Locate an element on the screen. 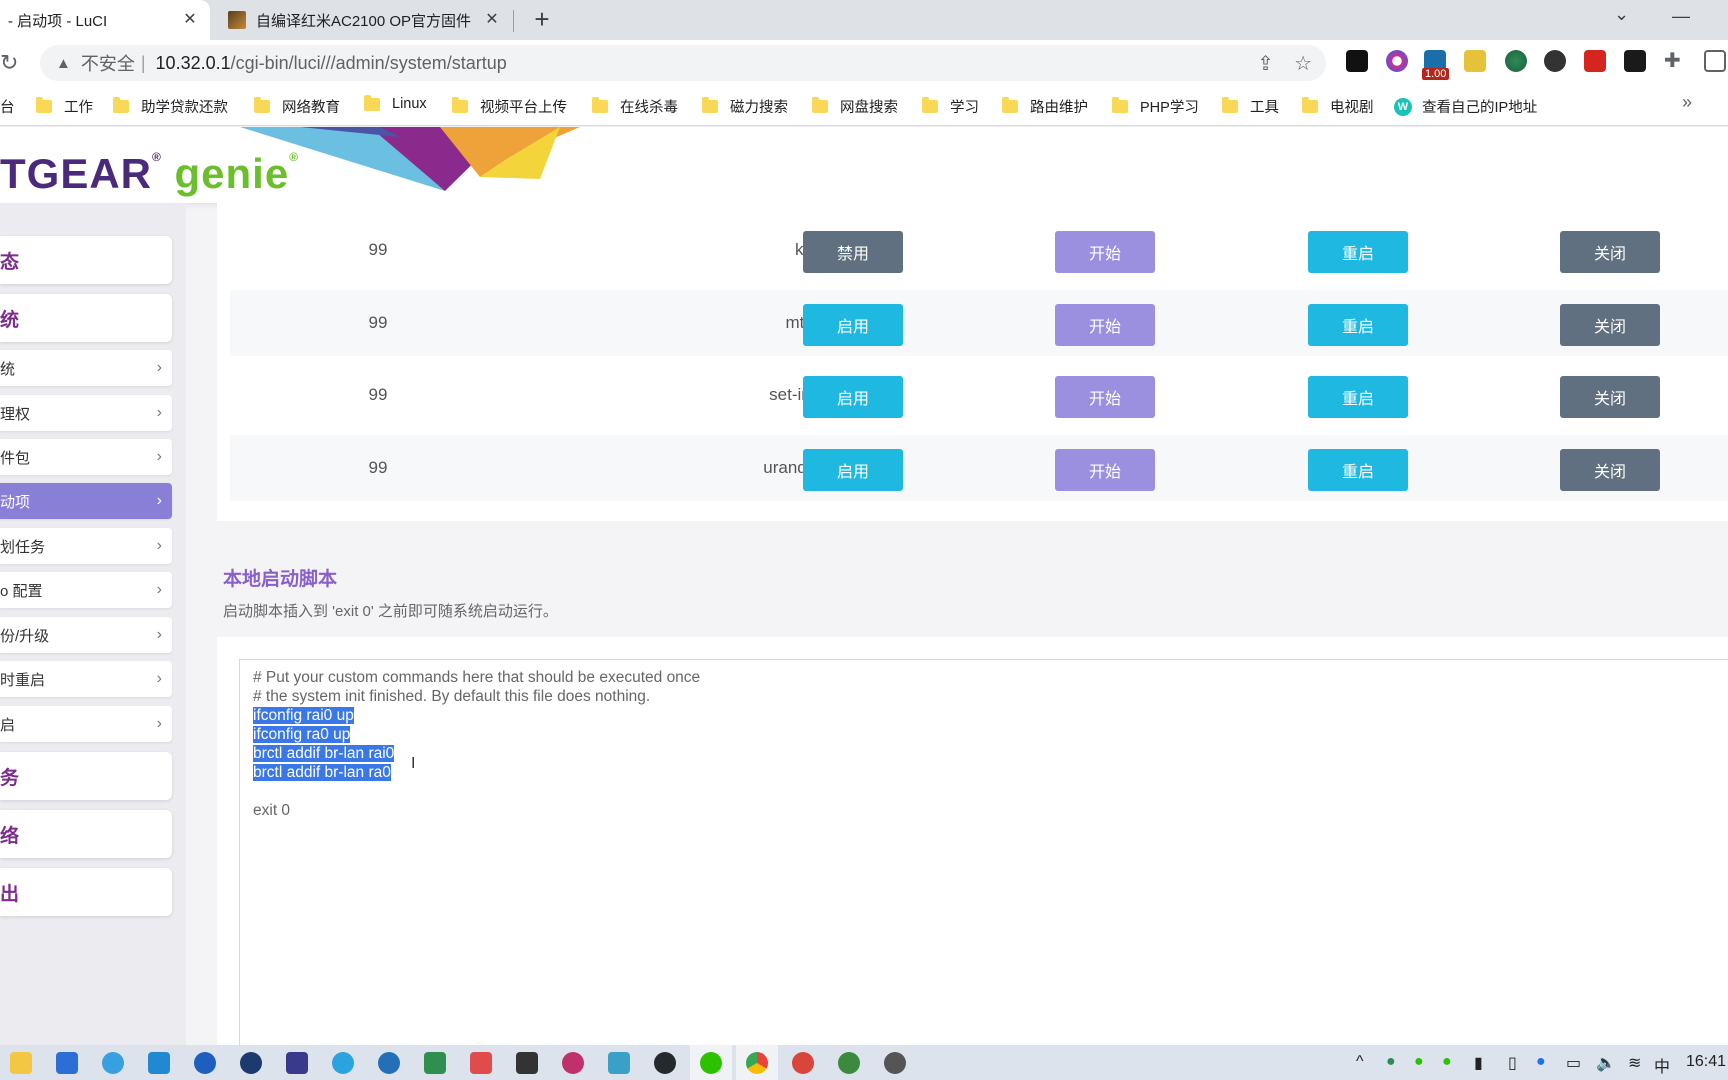  submenu-startup: 动项 › is located at coordinates (86, 501).